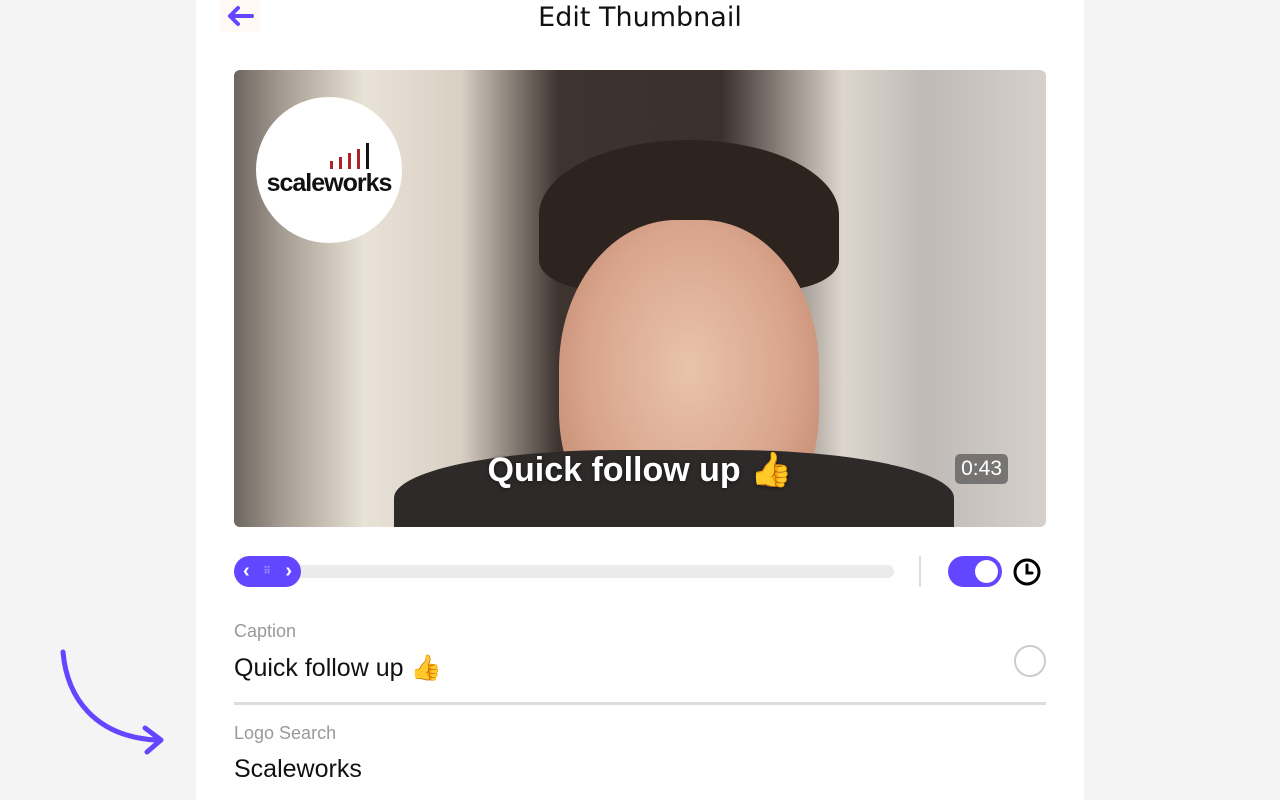 The height and width of the screenshot is (800, 1280). Describe the element at coordinates (640, 17) in the screenshot. I see `page-title: Edit Thumbnail` at that location.